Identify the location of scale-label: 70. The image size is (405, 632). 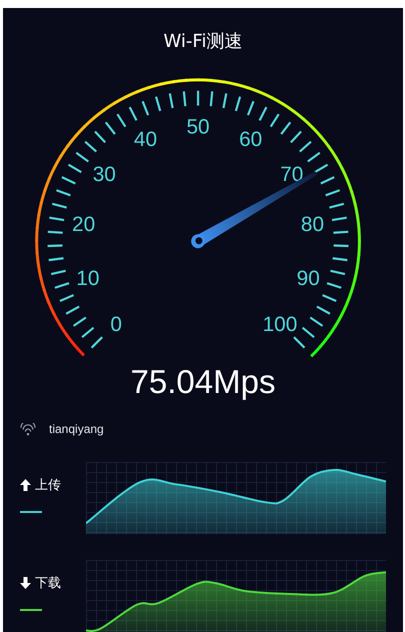
(292, 174).